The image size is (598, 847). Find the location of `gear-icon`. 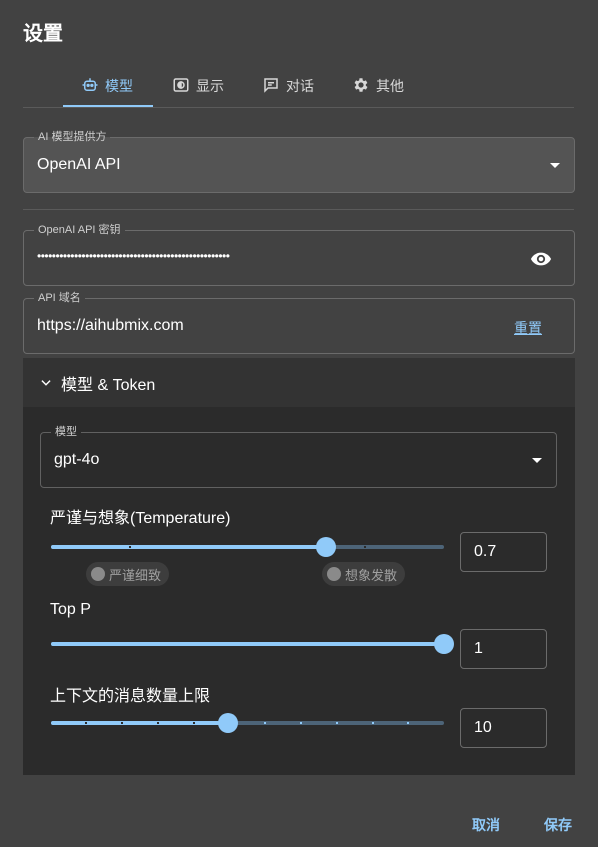

gear-icon is located at coordinates (361, 86).